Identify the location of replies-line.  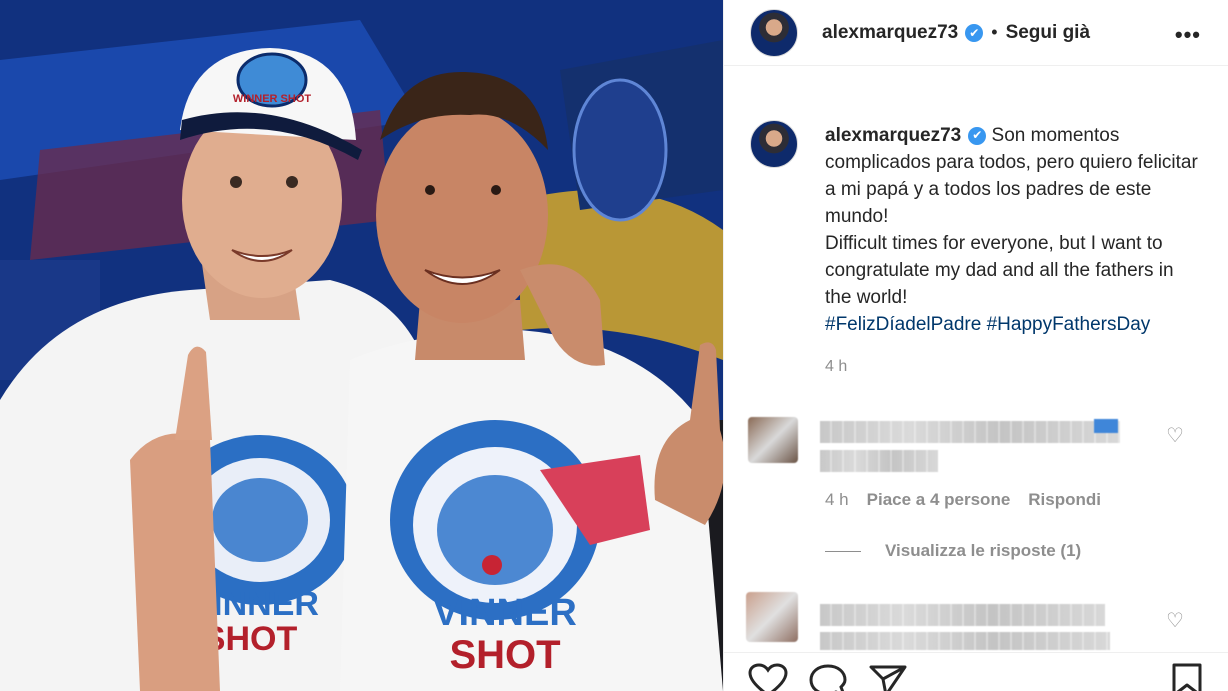
(843, 551).